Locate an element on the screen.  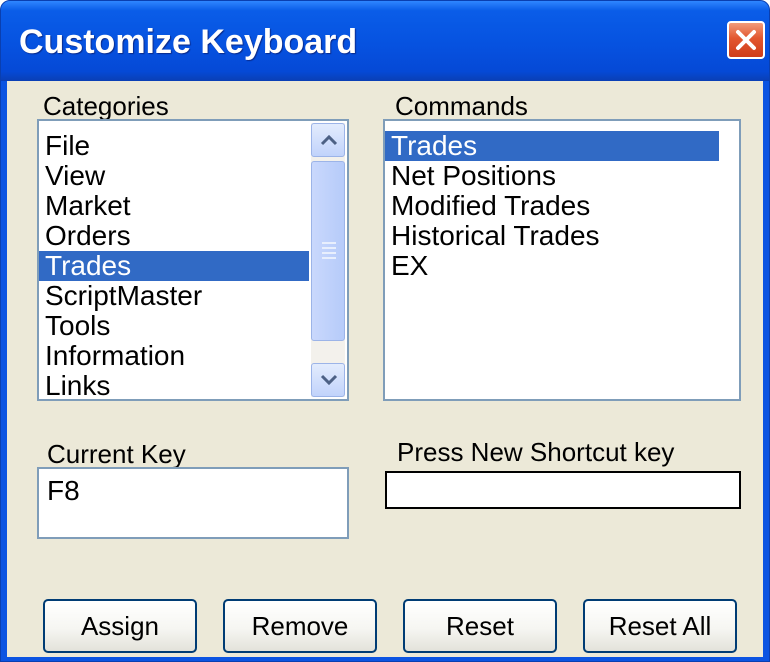
scroll-up-button is located at coordinates (328, 140).